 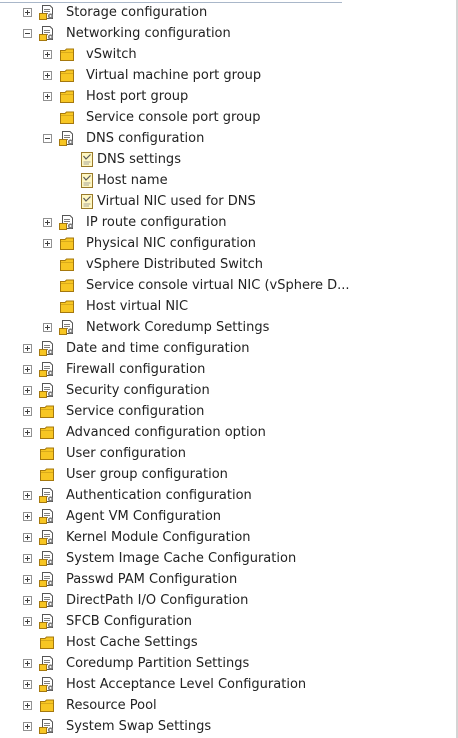 I want to click on tree-node-label: Security configuration, so click(x=138, y=390).